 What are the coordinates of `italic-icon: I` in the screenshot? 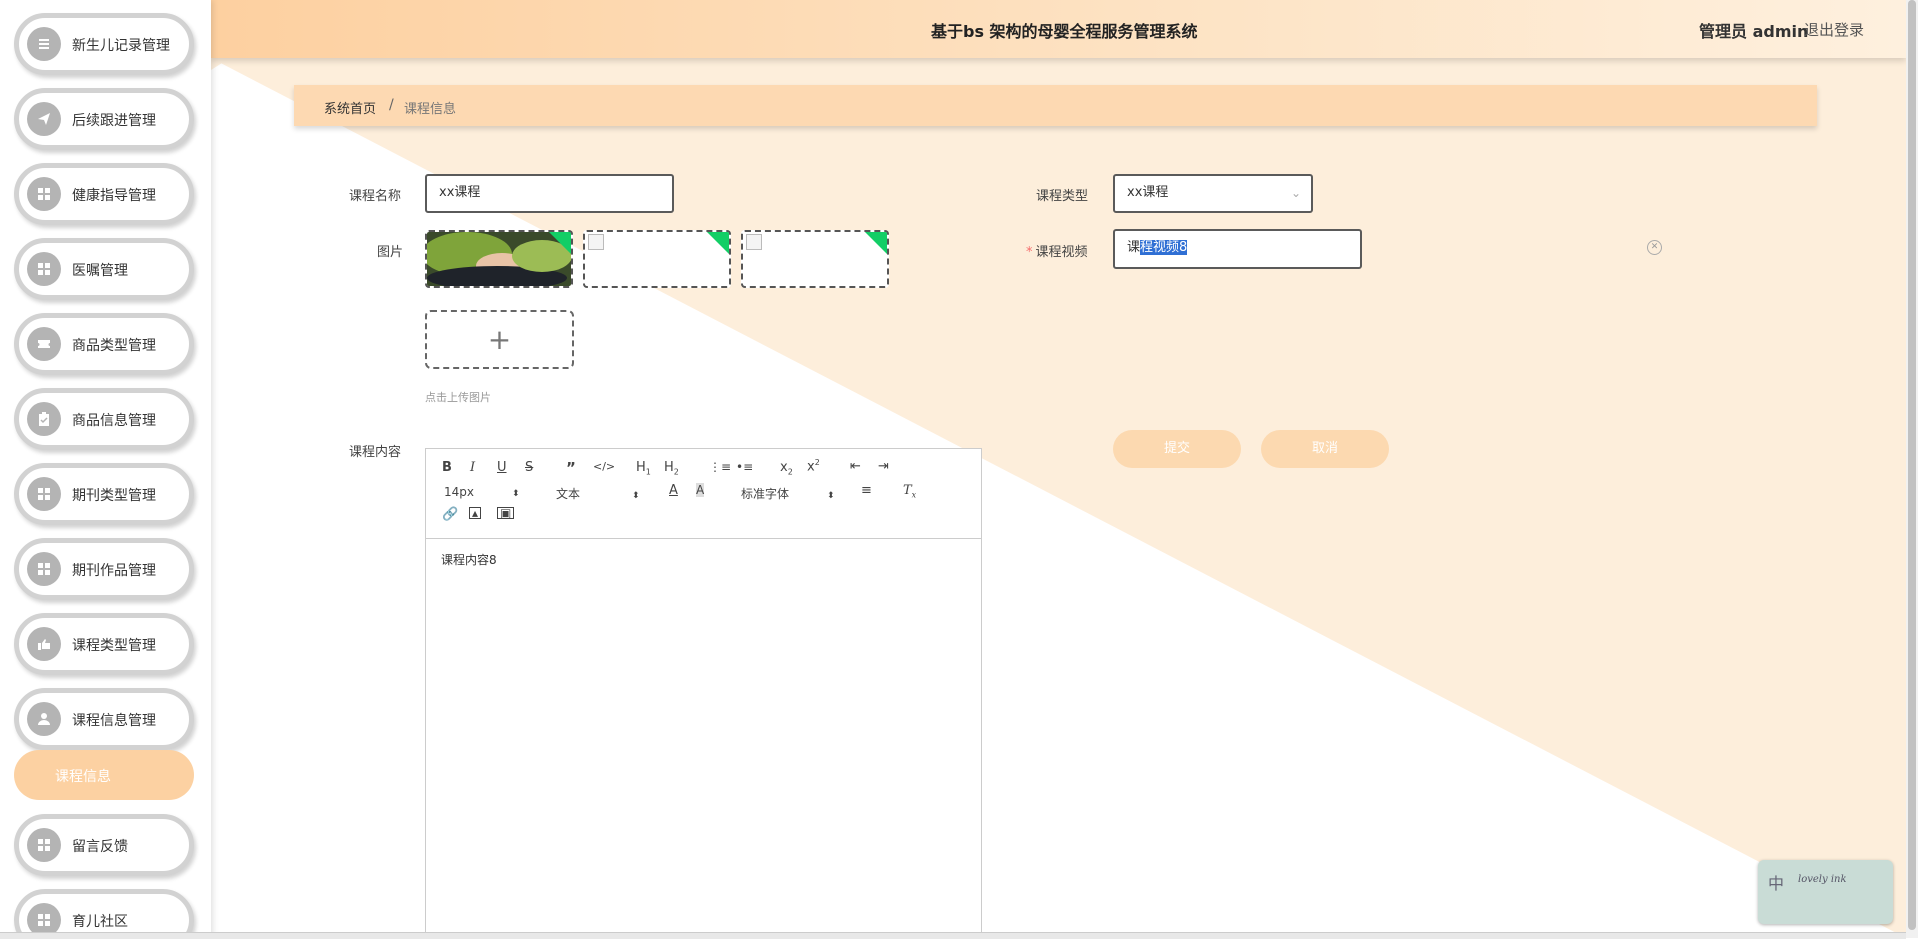 It's located at (472, 467).